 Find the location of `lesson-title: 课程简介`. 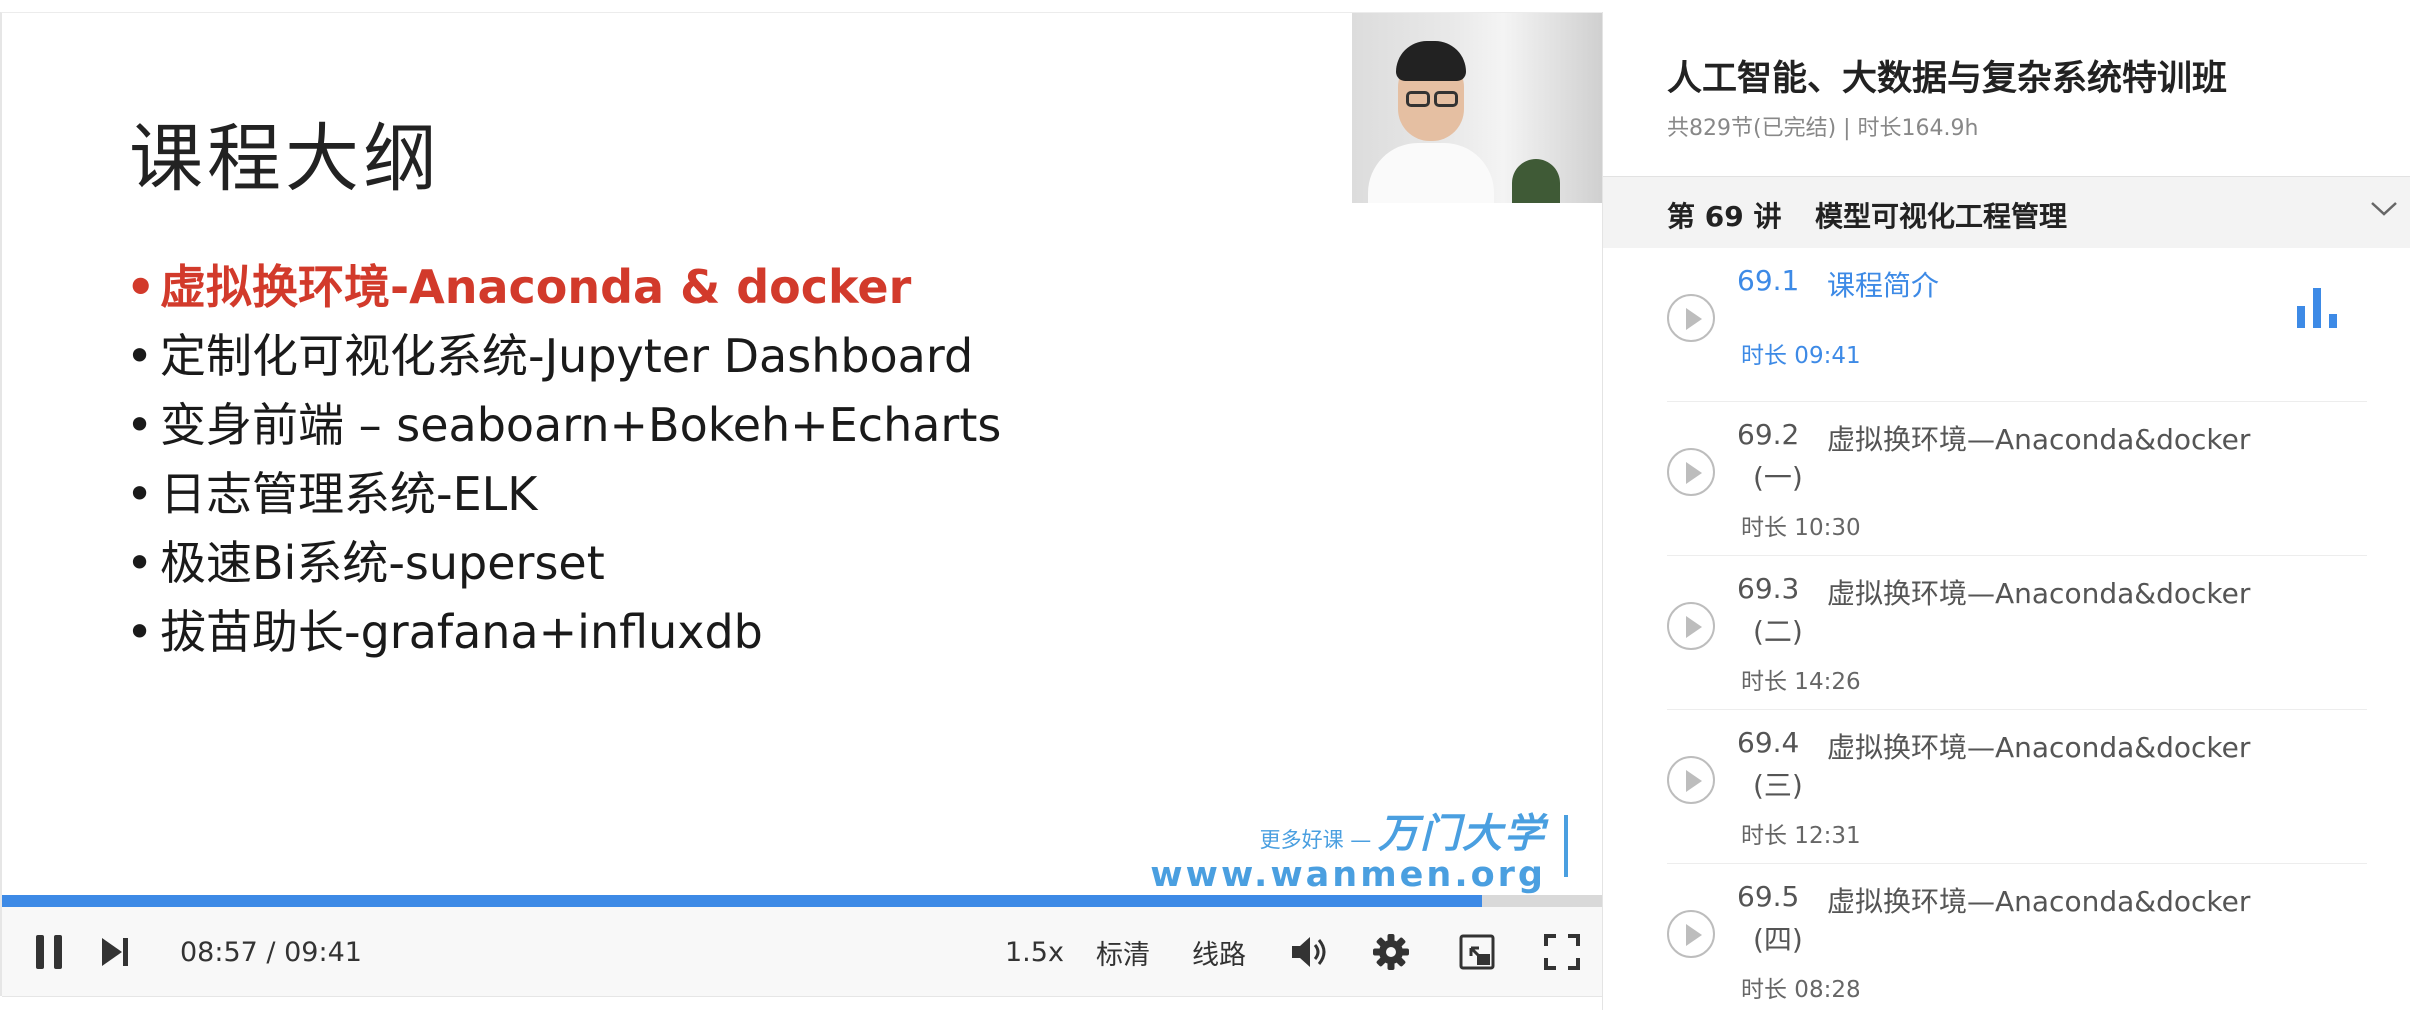

lesson-title: 课程简介 is located at coordinates (1883, 285).